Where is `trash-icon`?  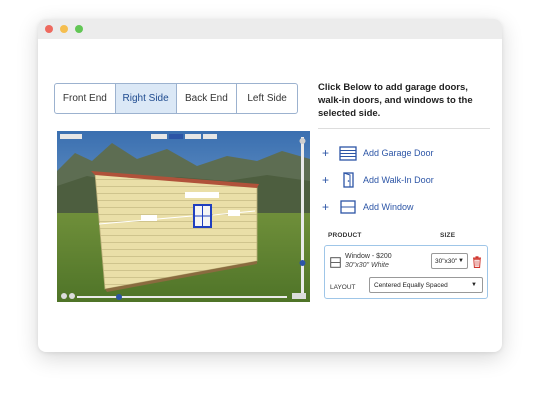 trash-icon is located at coordinates (477, 261).